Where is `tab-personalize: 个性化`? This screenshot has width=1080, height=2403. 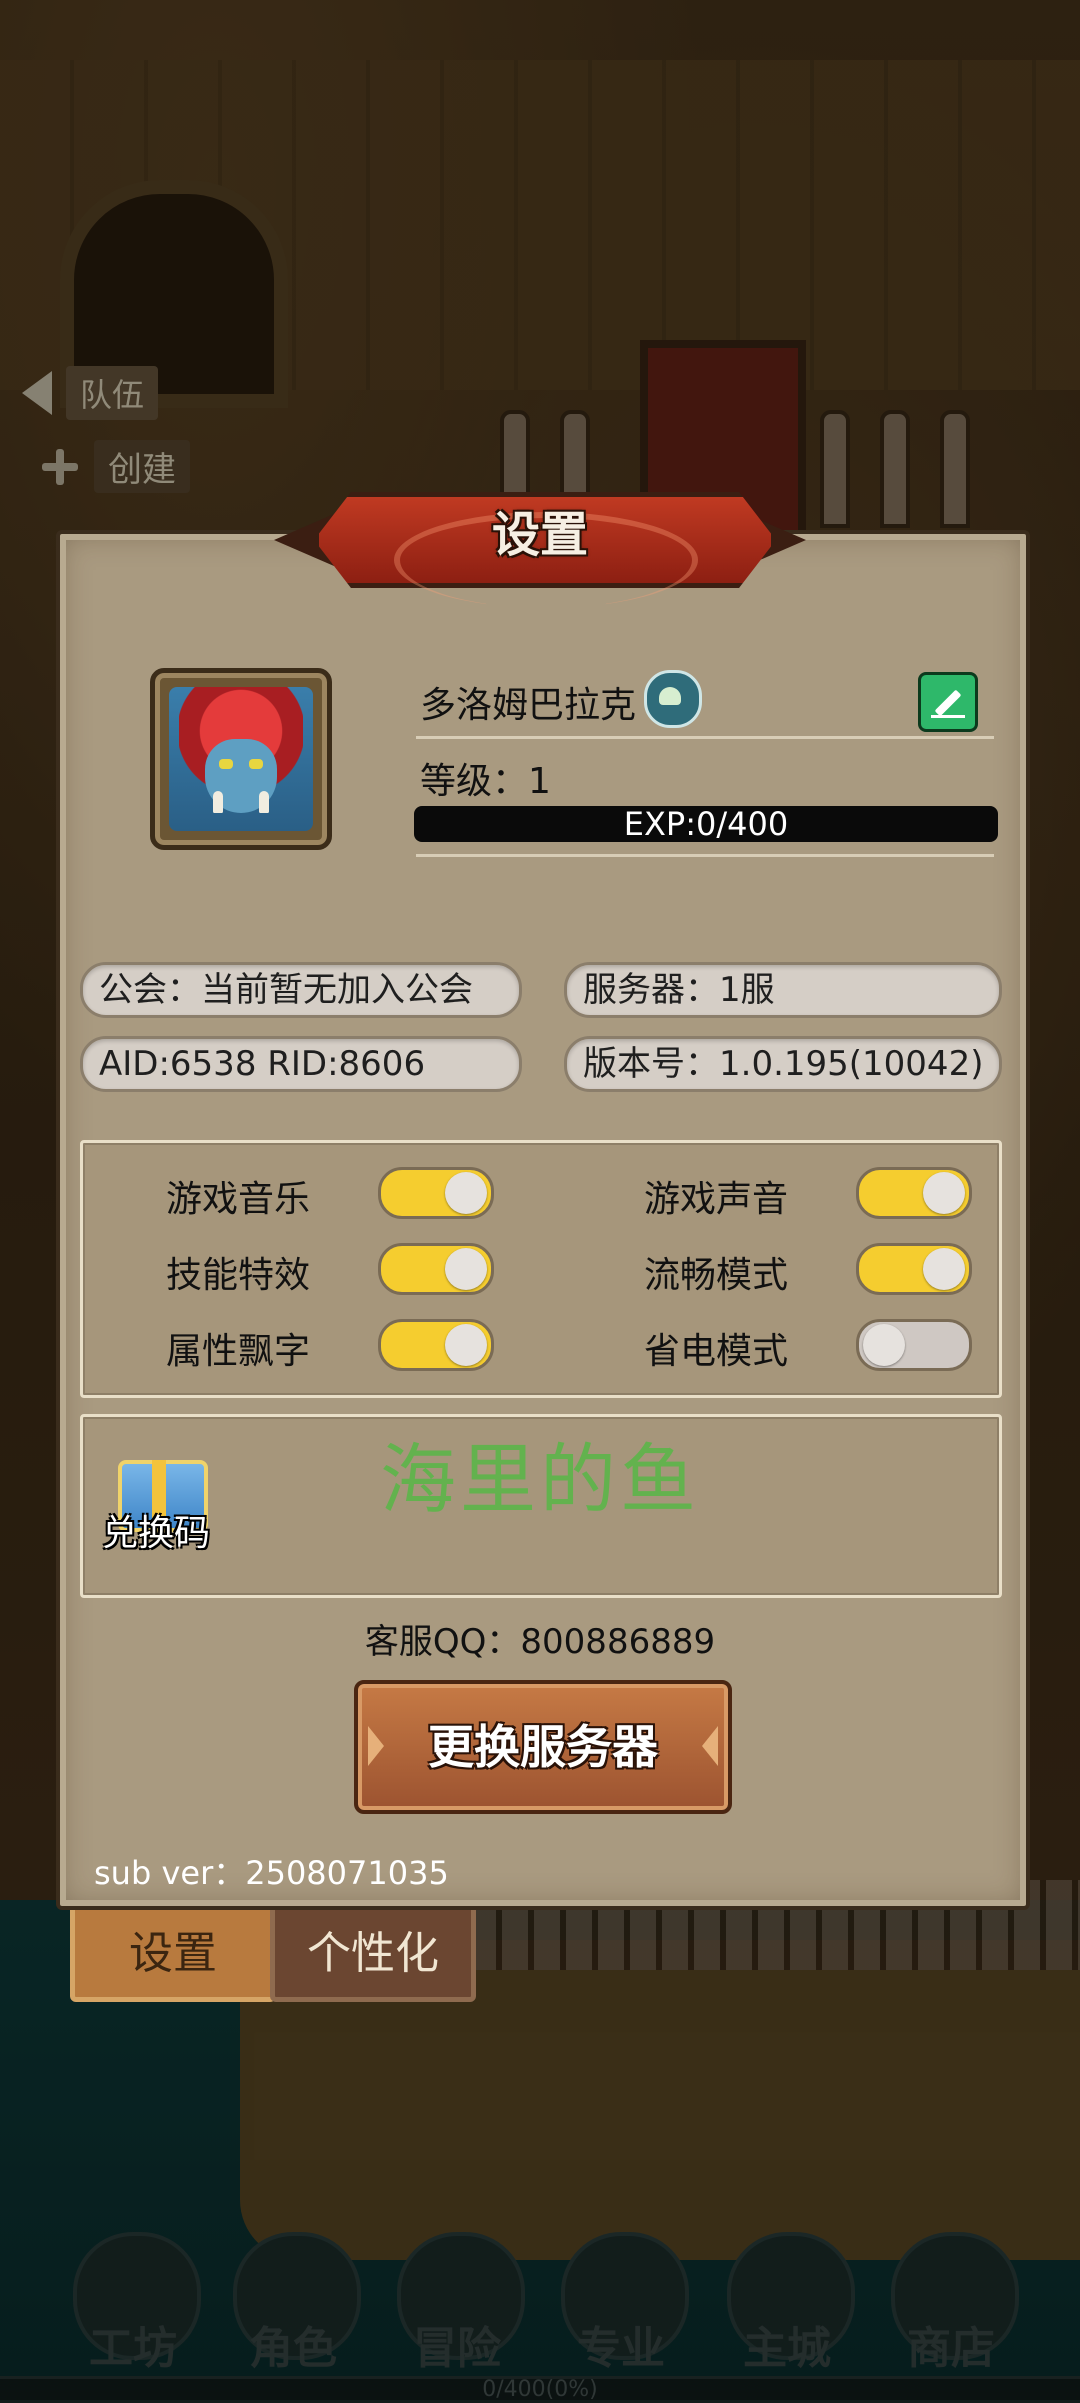
tab-personalize: 个性化 is located at coordinates (373, 1949).